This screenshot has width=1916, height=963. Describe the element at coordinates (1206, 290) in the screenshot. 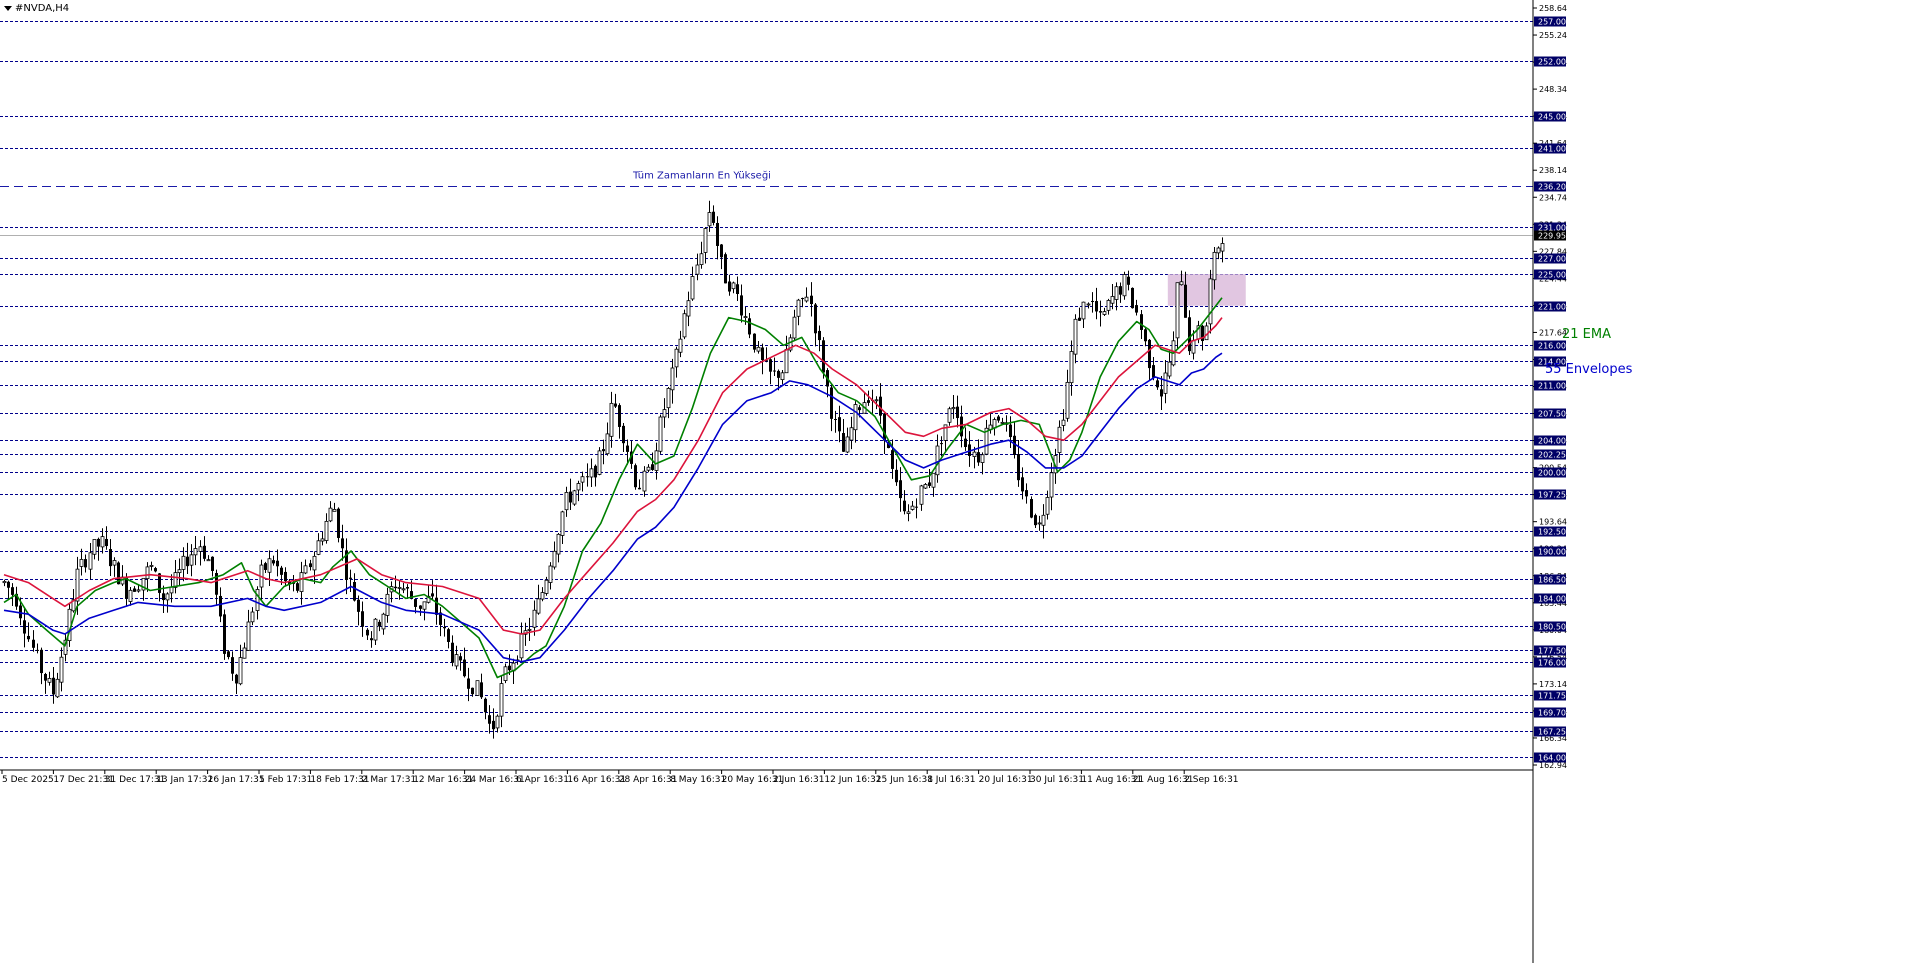

I see `resistance-zone` at that location.